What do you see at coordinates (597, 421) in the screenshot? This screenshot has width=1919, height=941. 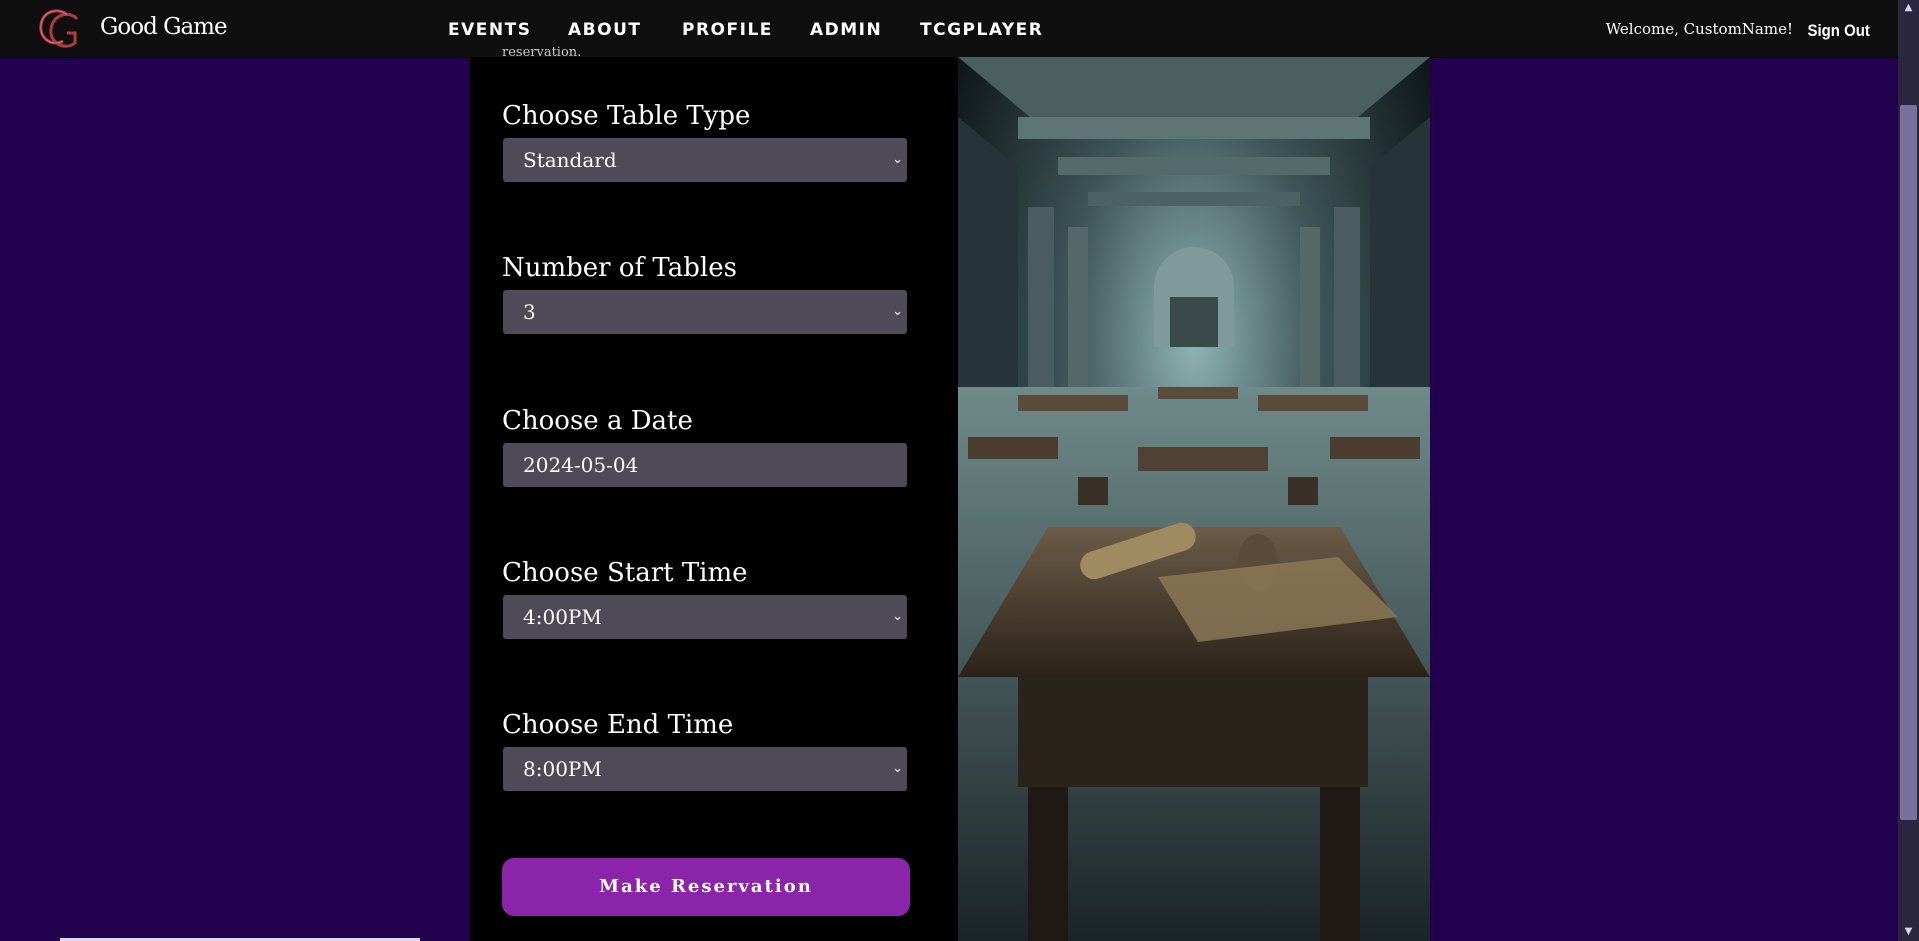 I see `date-label: Choose a Date` at bounding box center [597, 421].